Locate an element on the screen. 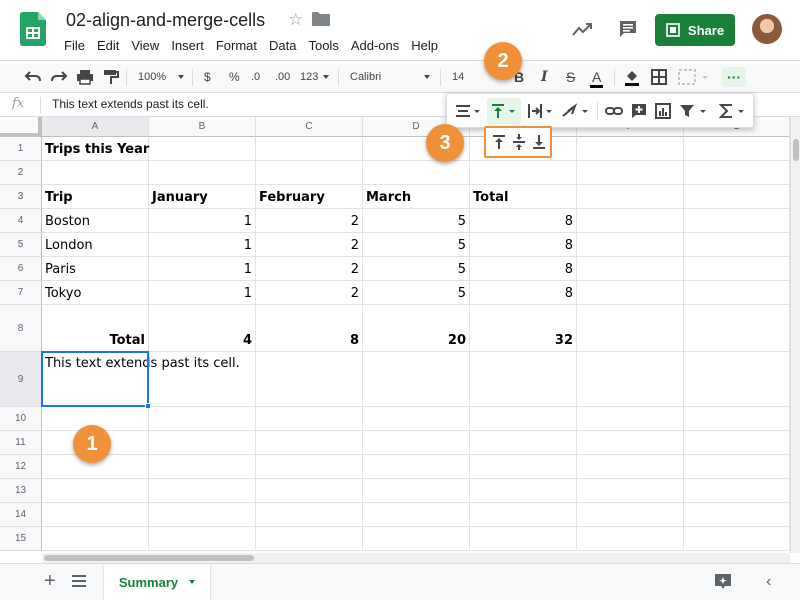  cell-c13 is located at coordinates (309, 491).